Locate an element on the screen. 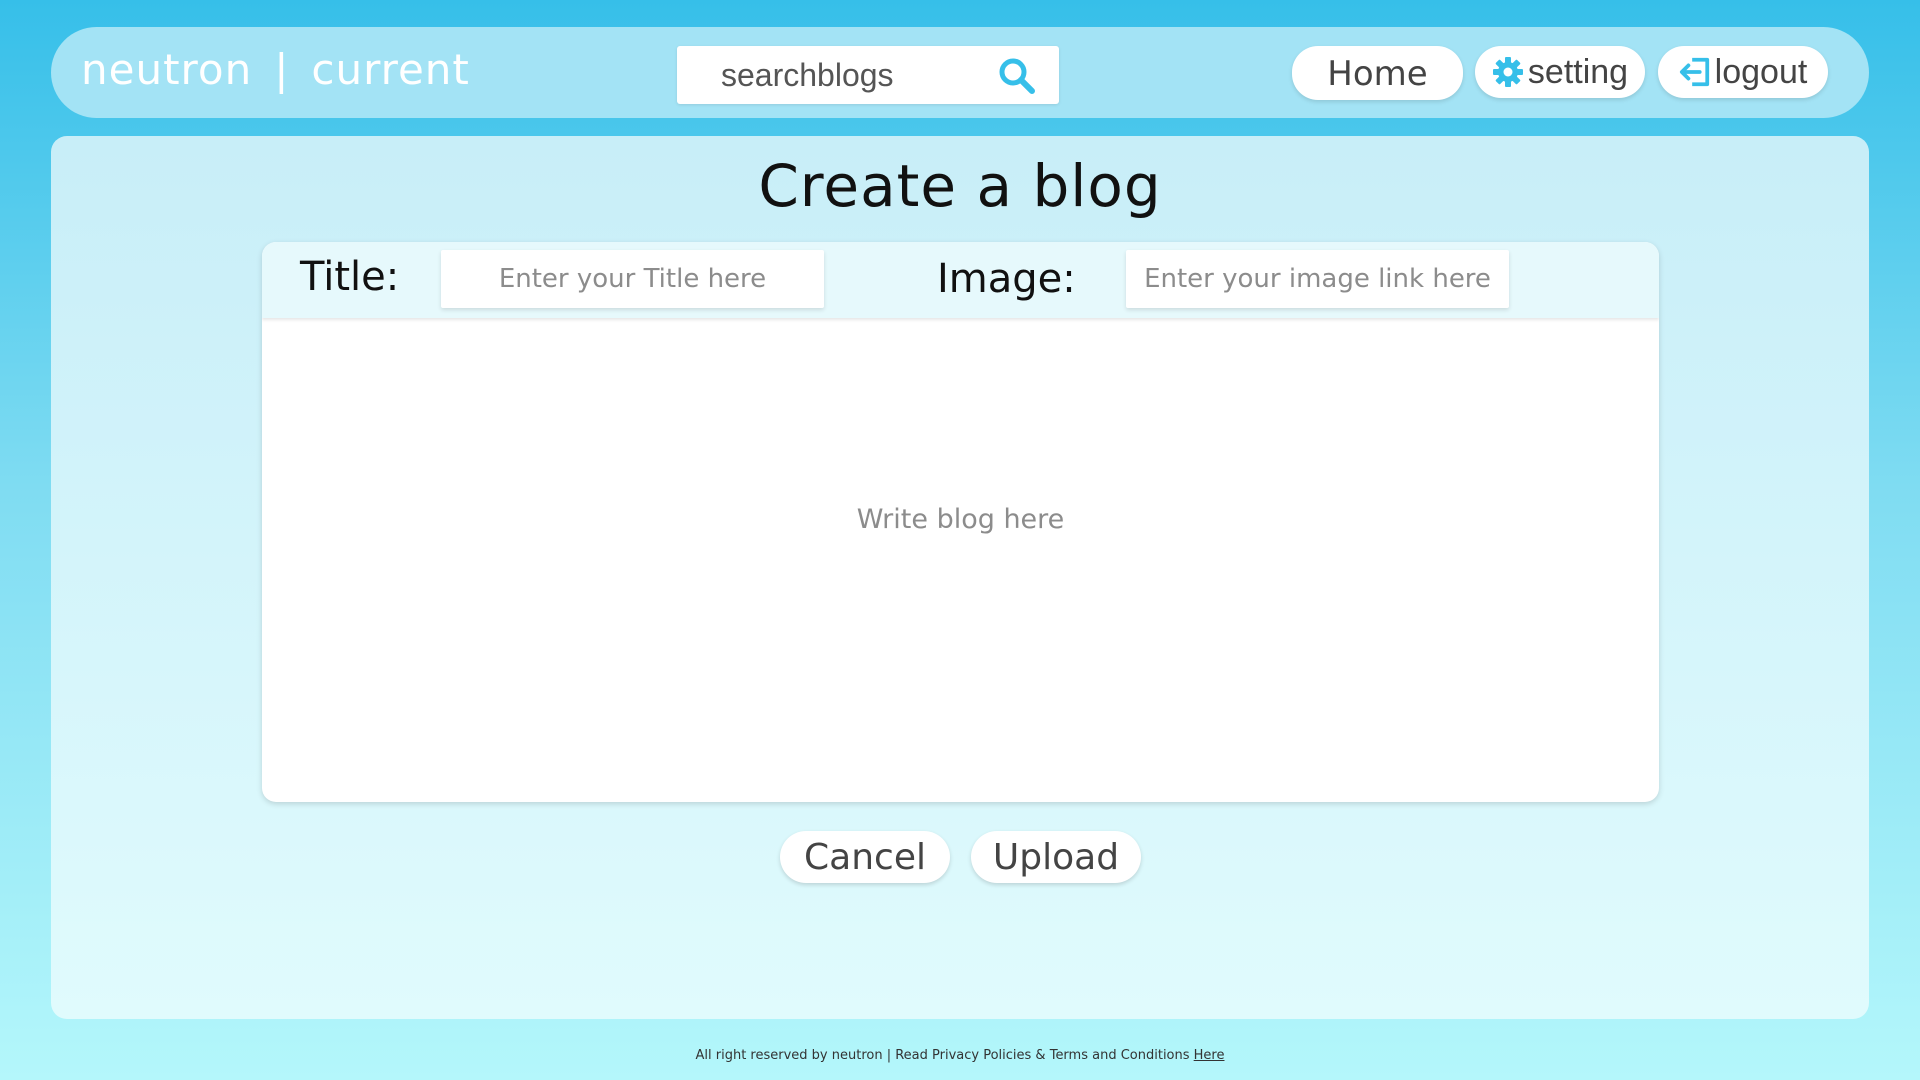 This screenshot has height=1080, width=1920. title-label: Title: is located at coordinates (350, 277).